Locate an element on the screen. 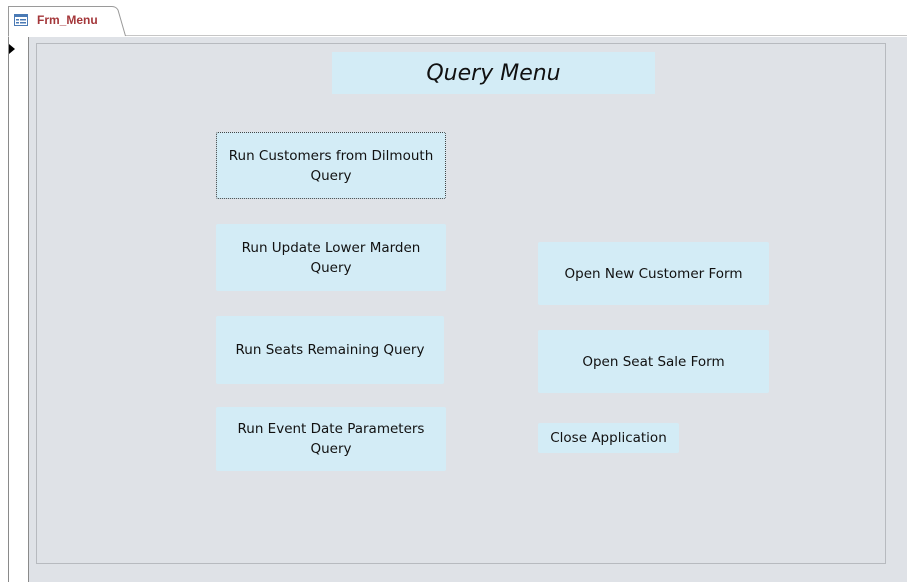 This screenshot has height=582, width=907. run-customers-dilmouth-button: Run Customers from Dilmouth Query is located at coordinates (331, 165).